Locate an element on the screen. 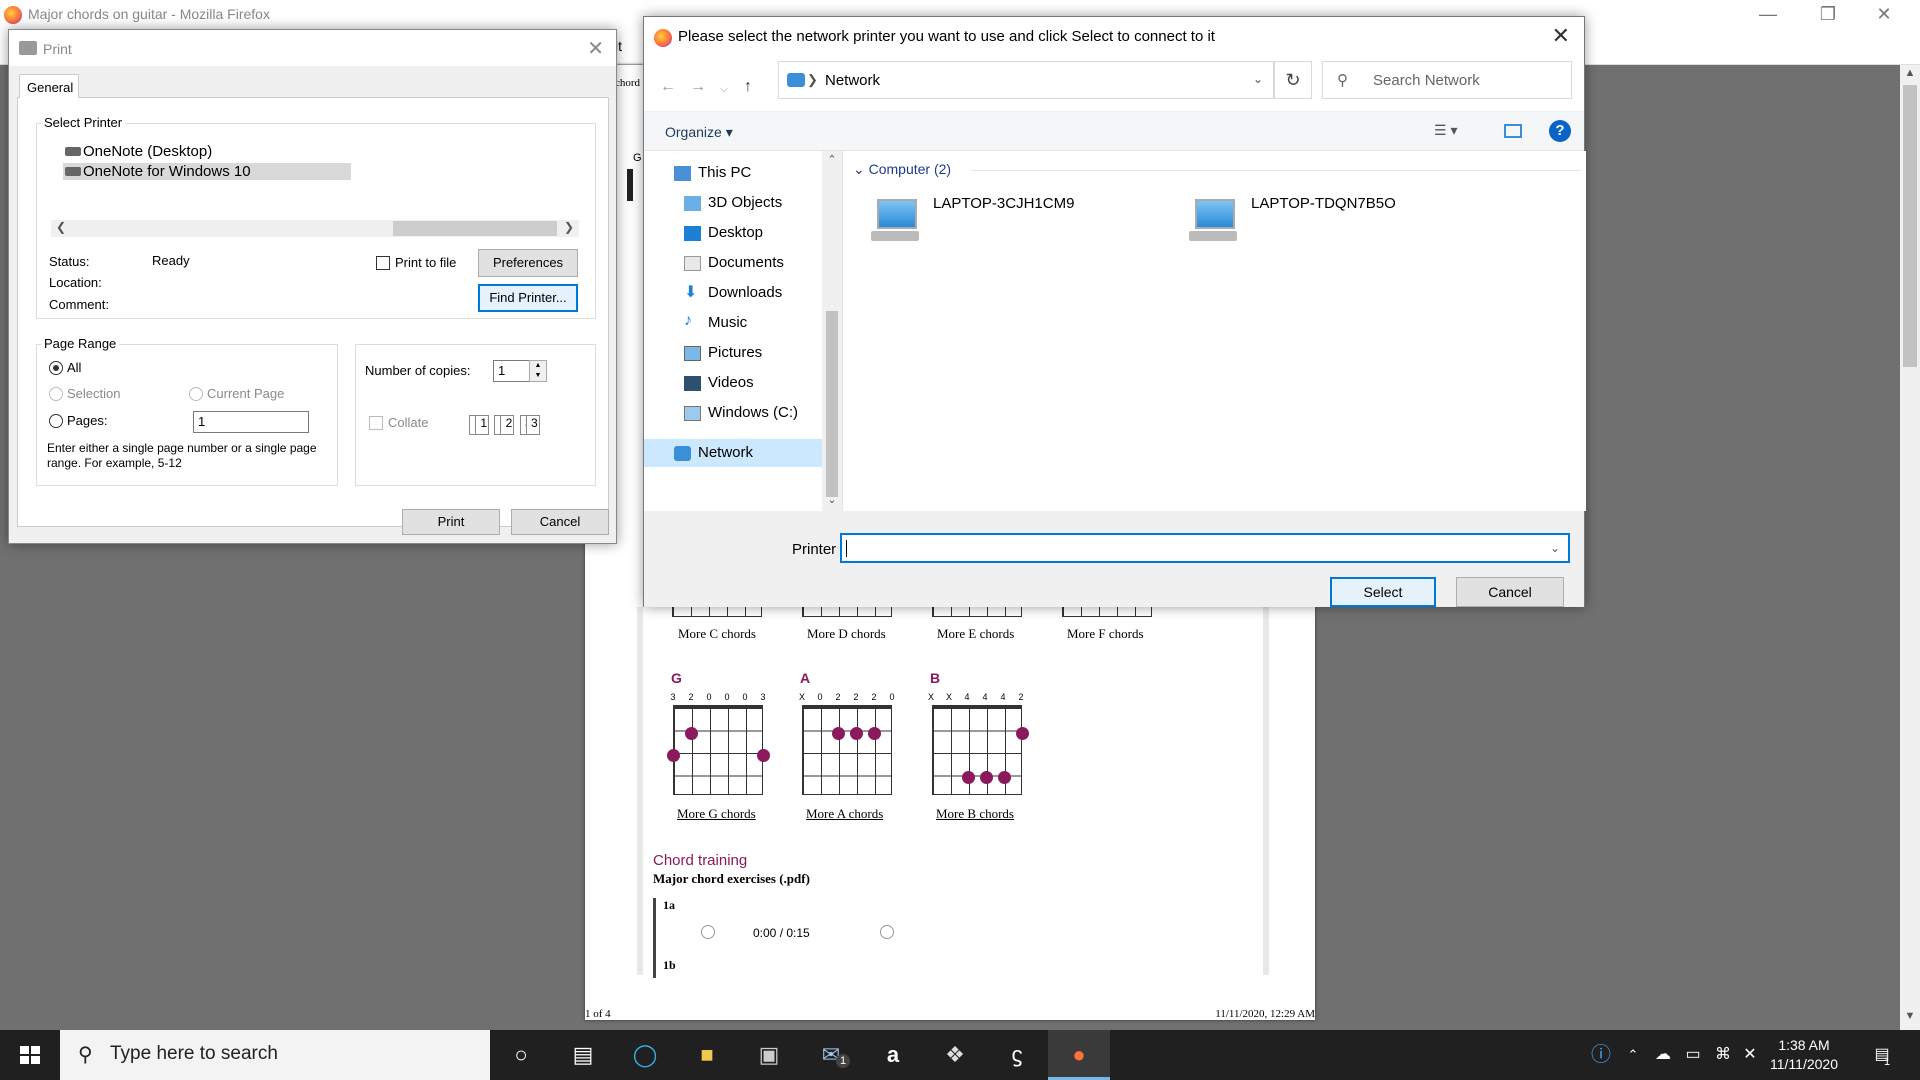 The width and height of the screenshot is (1920, 1080). address-path: Network is located at coordinates (852, 80).